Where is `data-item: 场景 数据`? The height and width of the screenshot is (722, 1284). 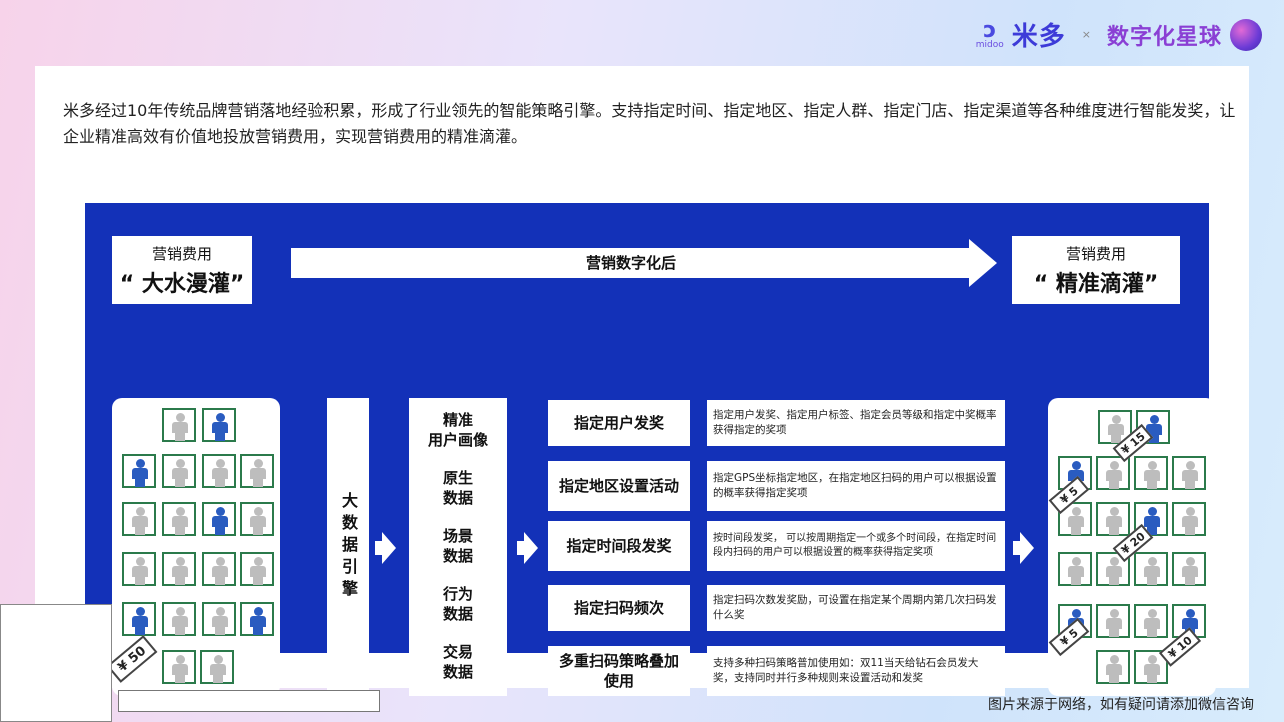
data-item: 场景 数据 is located at coordinates (457, 546).